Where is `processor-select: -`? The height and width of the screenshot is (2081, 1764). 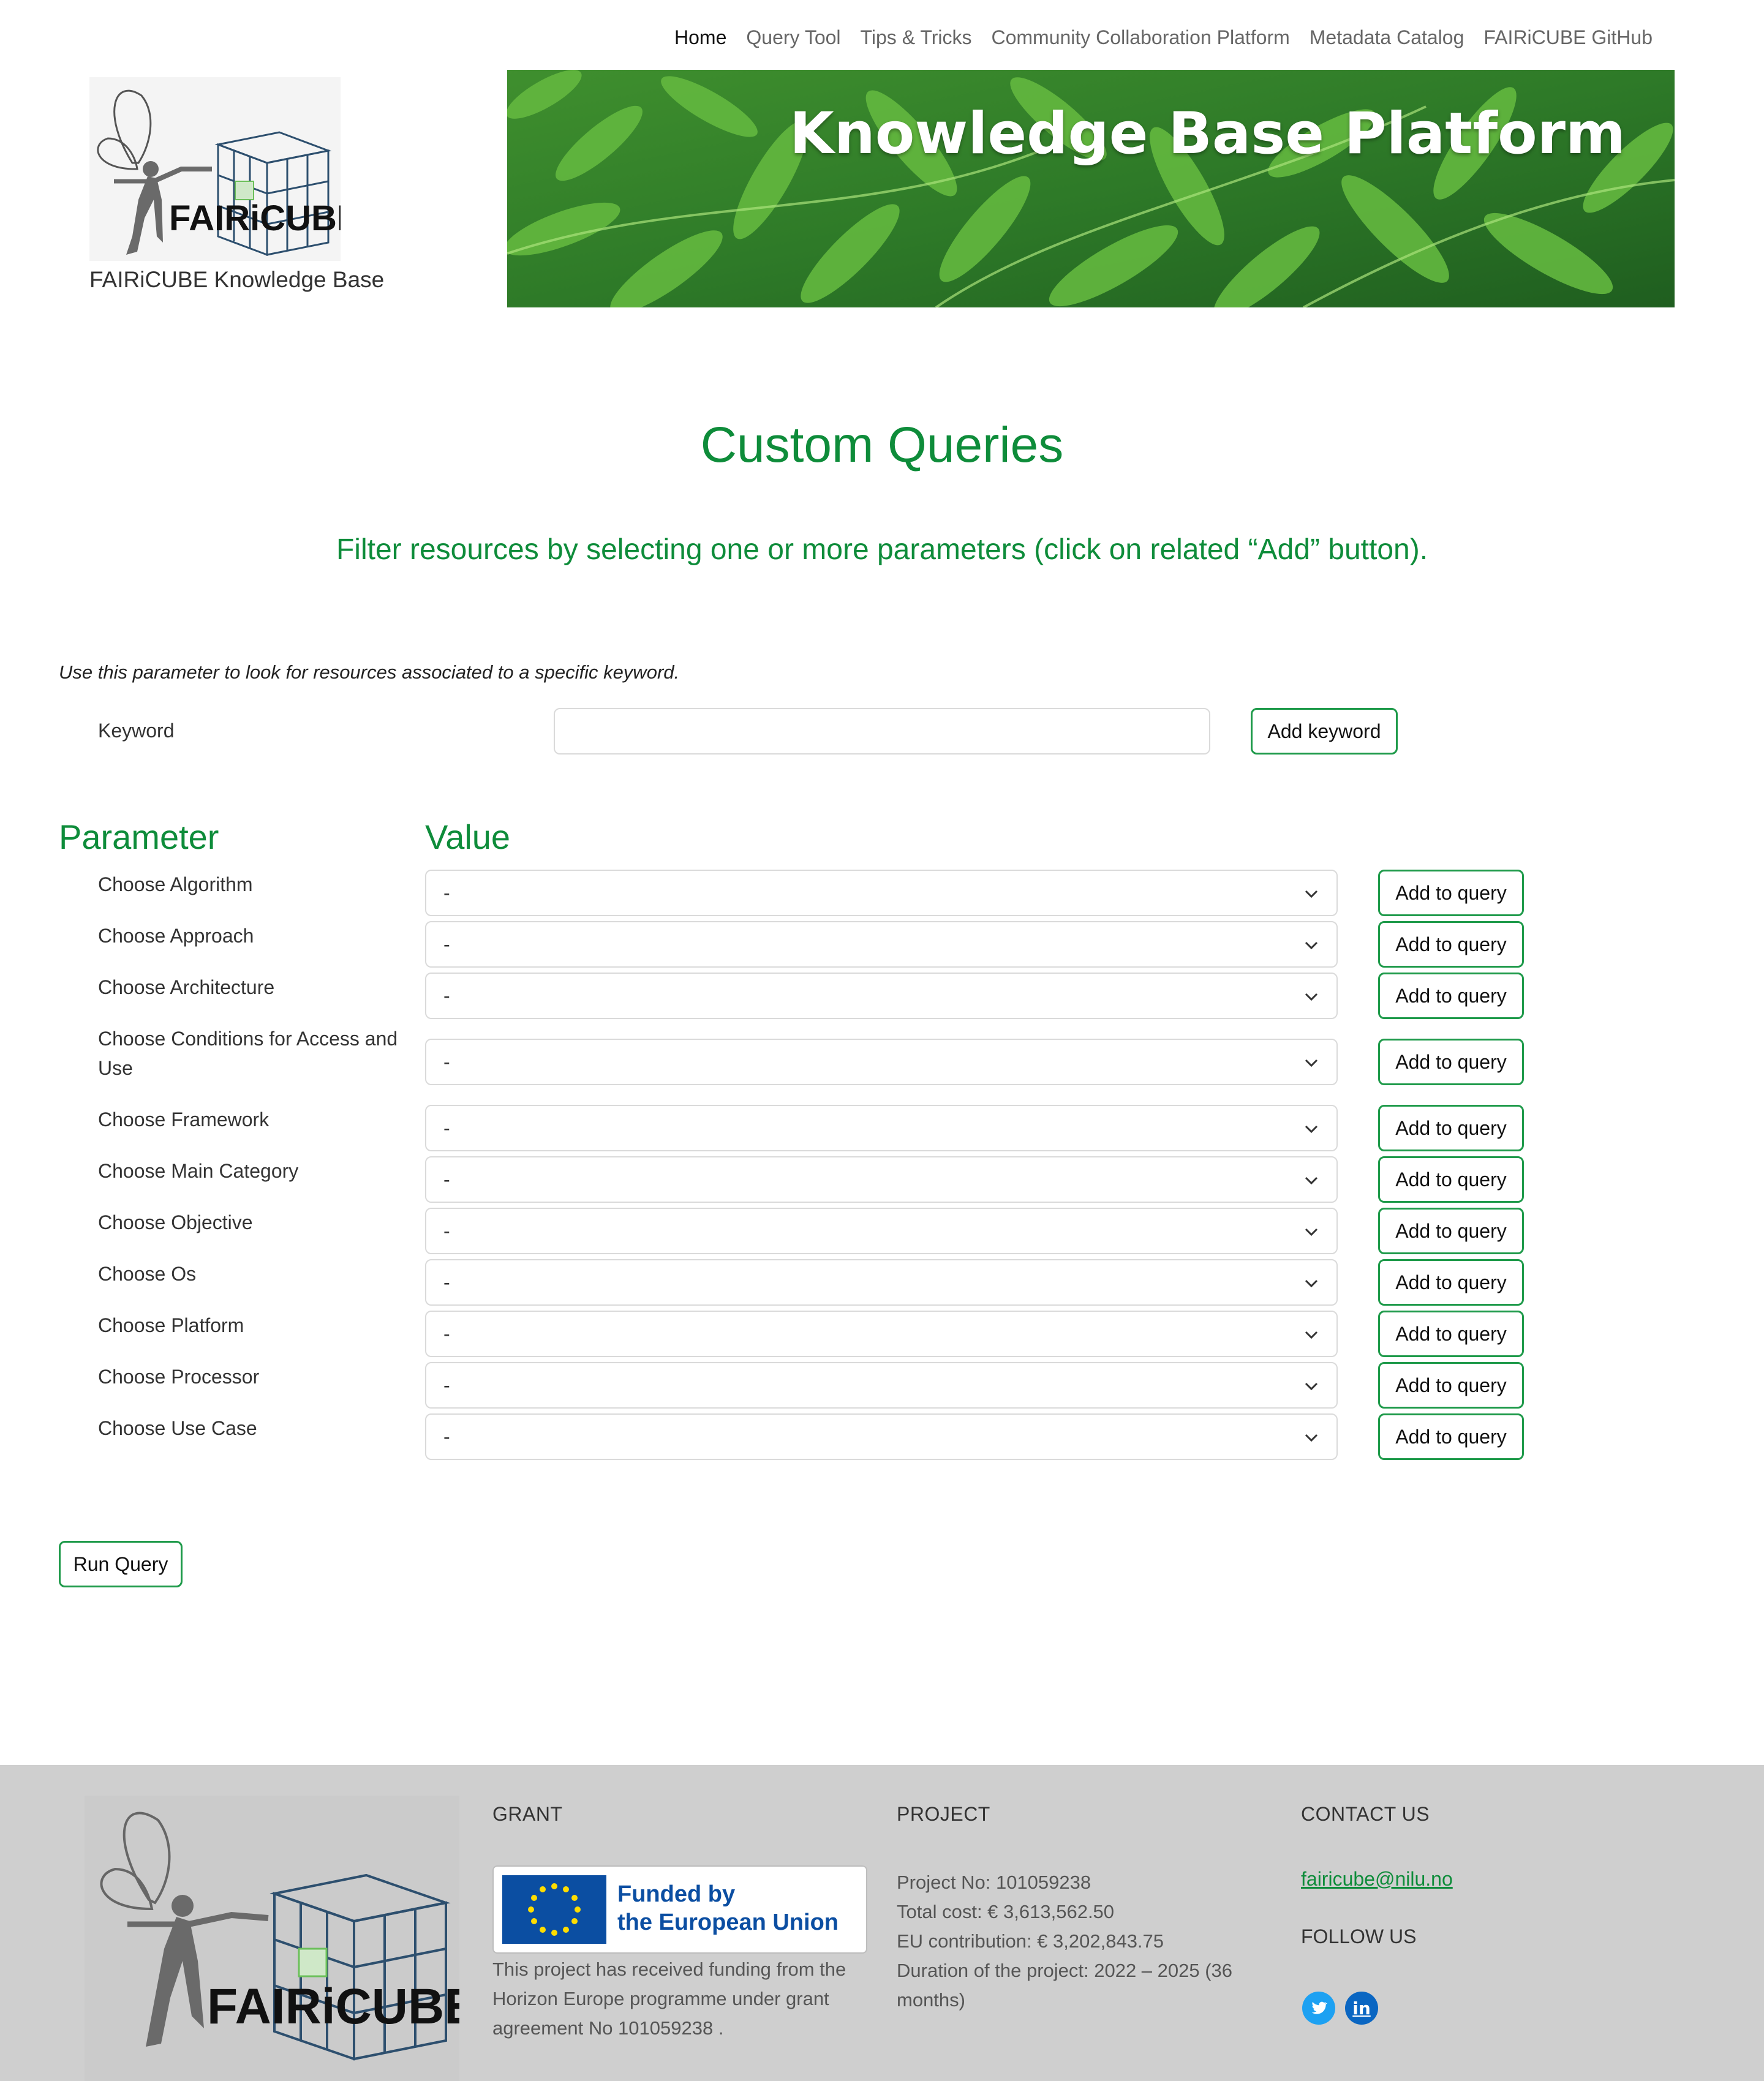 processor-select: - is located at coordinates (881, 1385).